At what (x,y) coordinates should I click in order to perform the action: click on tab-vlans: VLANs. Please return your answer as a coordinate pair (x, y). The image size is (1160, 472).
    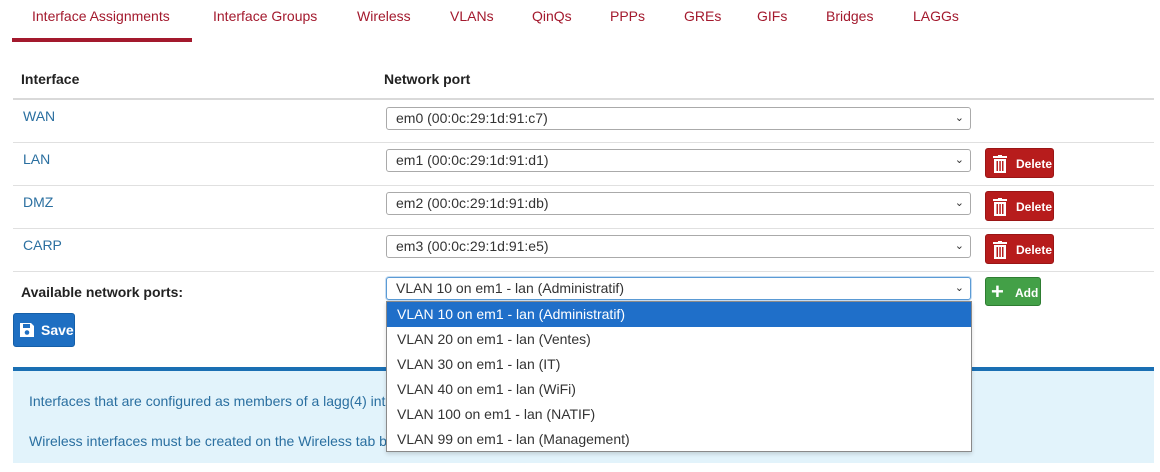
    Looking at the image, I should click on (472, 21).